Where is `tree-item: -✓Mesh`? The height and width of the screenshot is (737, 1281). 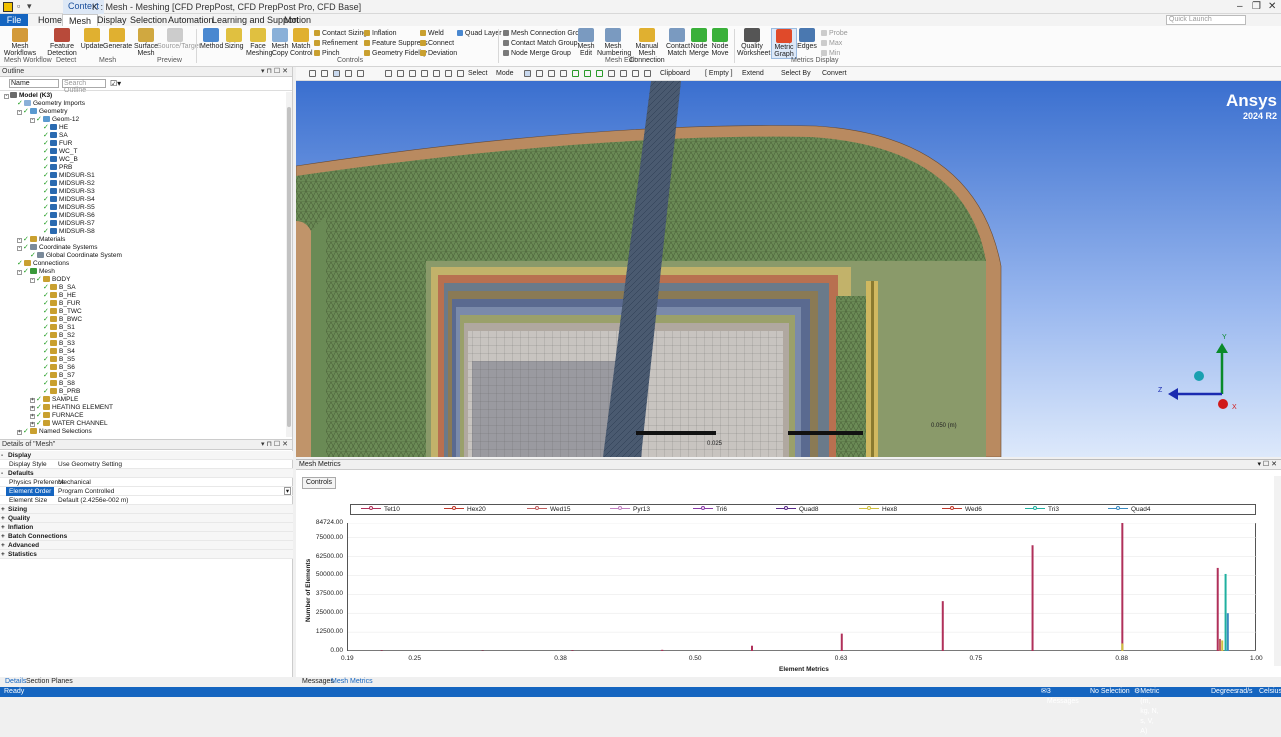 tree-item: -✓Mesh is located at coordinates (36, 272).